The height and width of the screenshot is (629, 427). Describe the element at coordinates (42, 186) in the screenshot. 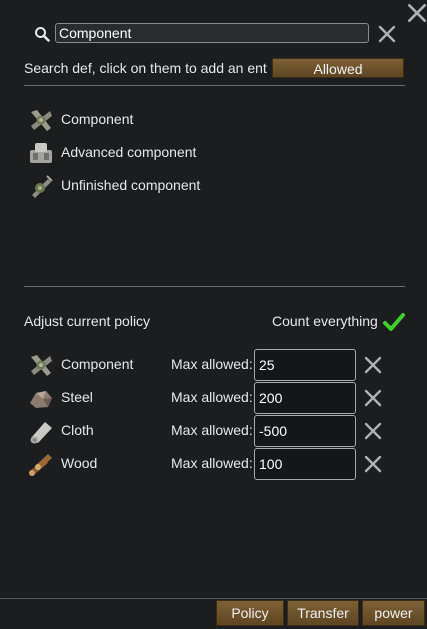

I see `unfinished-component-icon` at that location.